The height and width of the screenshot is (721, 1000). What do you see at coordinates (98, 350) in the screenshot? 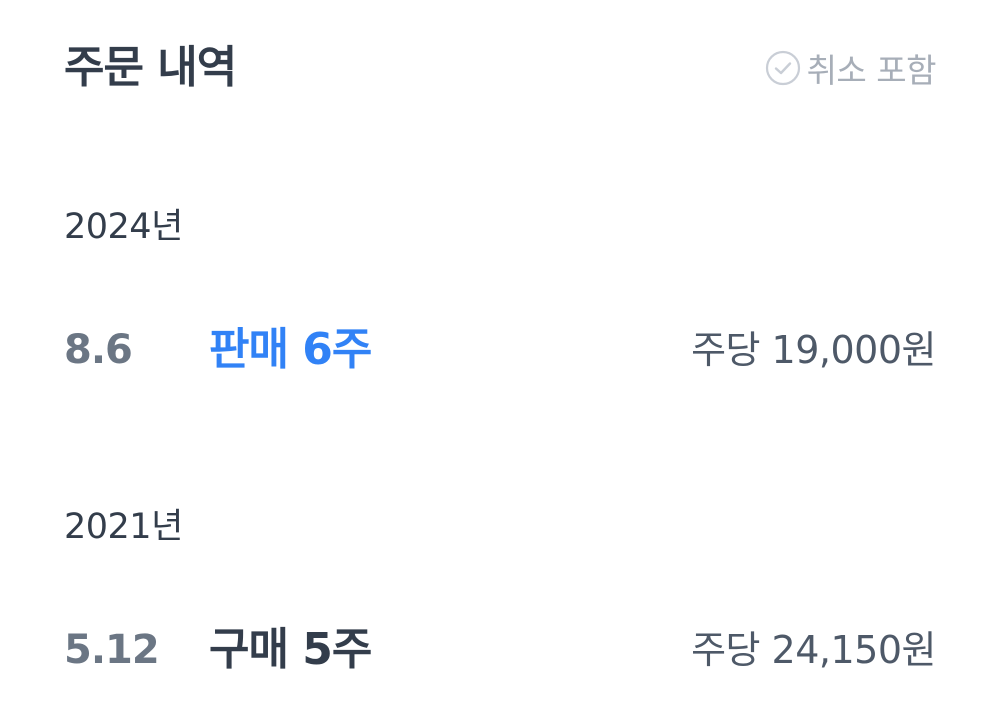
I see `order-date: 8.6` at bounding box center [98, 350].